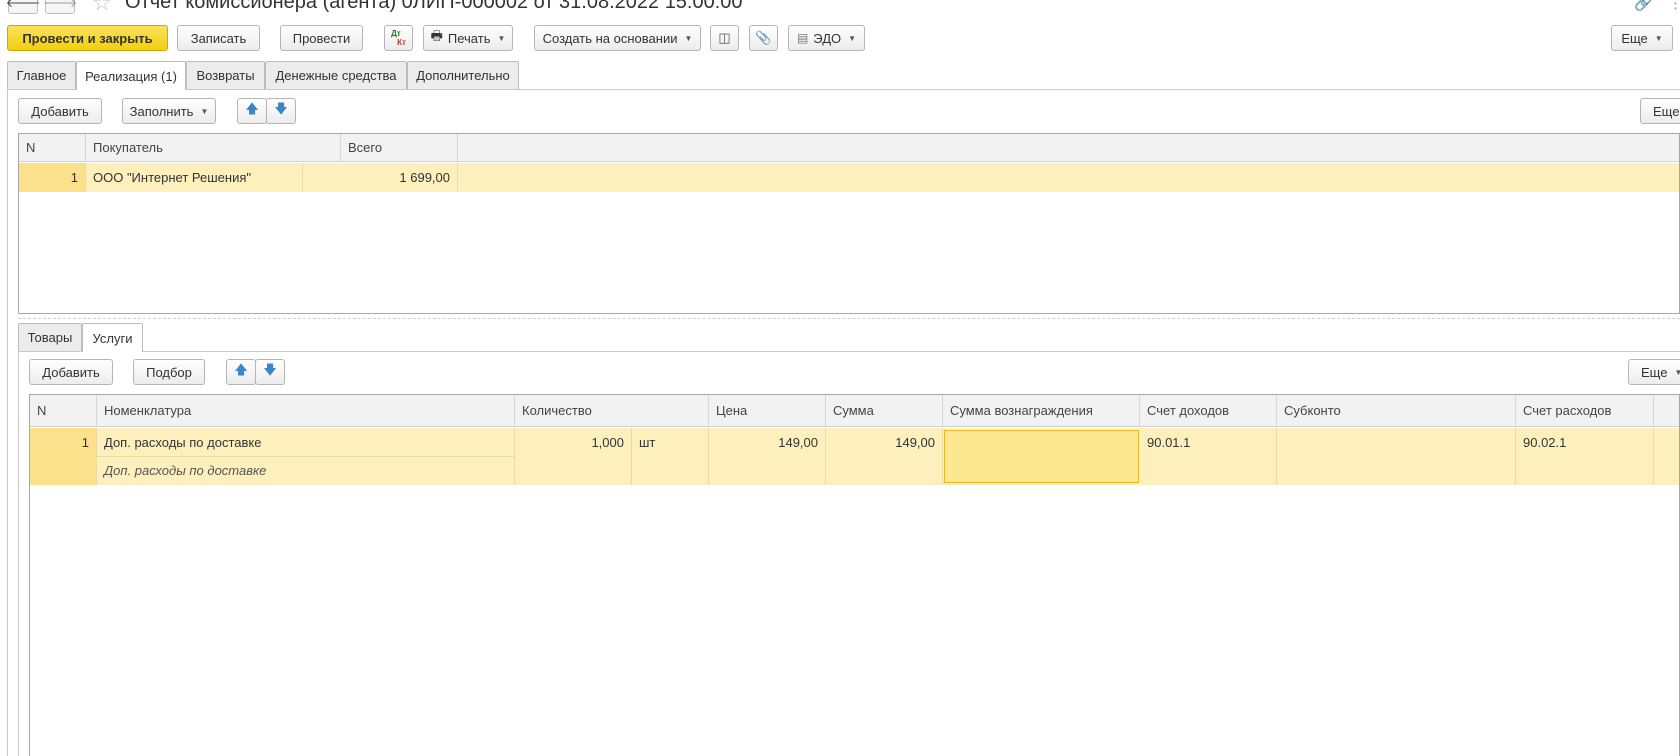 The width and height of the screenshot is (1680, 756). What do you see at coordinates (849, 351) in the screenshot?
I see `subtabs-divider` at bounding box center [849, 351].